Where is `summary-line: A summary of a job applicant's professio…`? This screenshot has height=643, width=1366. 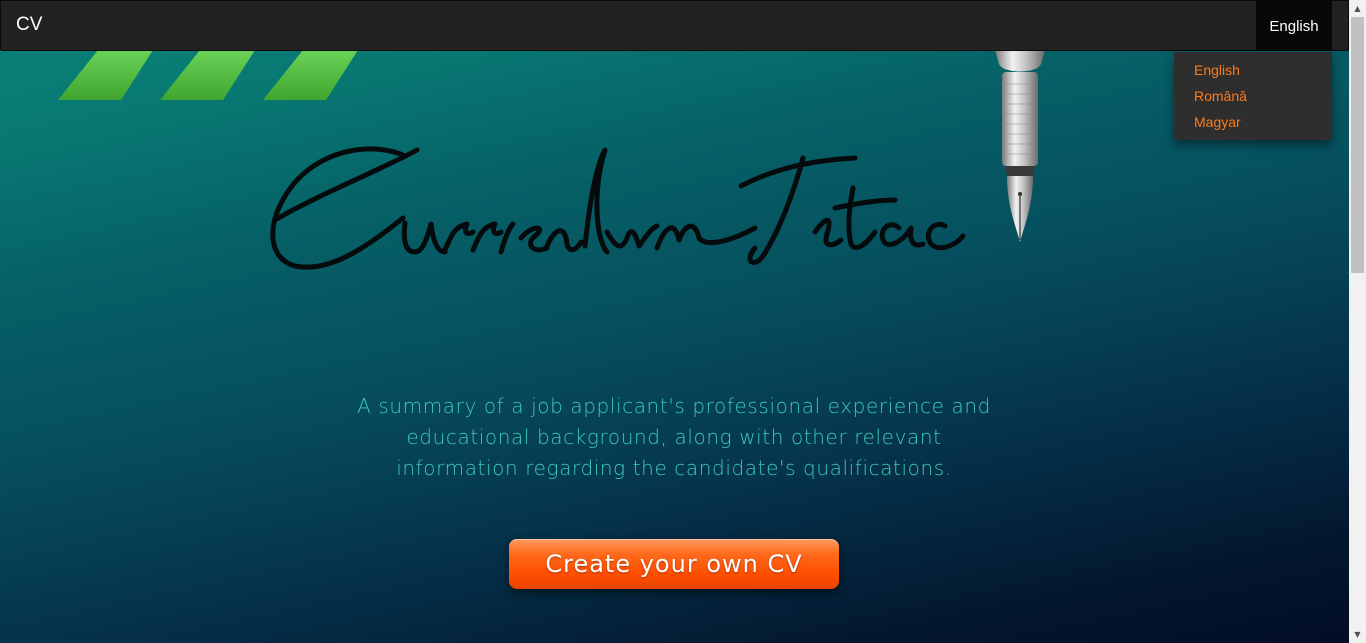 summary-line: A summary of a job applicant's professio… is located at coordinates (674, 406).